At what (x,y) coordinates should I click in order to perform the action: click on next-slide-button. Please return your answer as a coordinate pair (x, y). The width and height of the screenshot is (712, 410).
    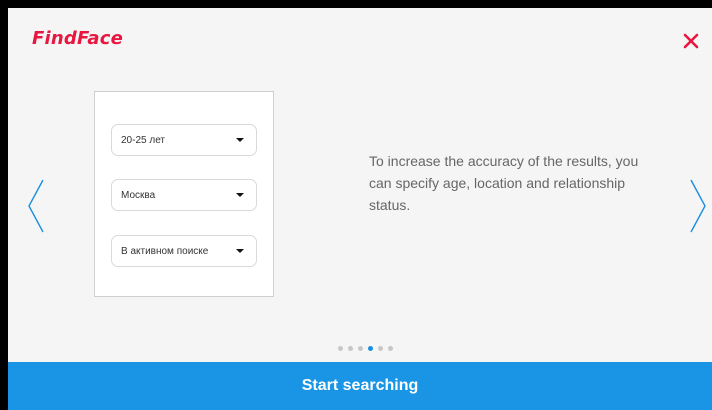
    Looking at the image, I should click on (698, 206).